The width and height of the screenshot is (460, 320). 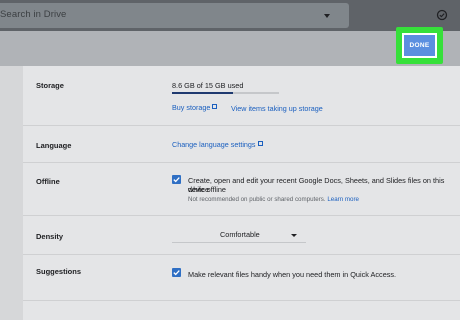 I want to click on change-language-link: Change language settings, so click(x=217, y=144).